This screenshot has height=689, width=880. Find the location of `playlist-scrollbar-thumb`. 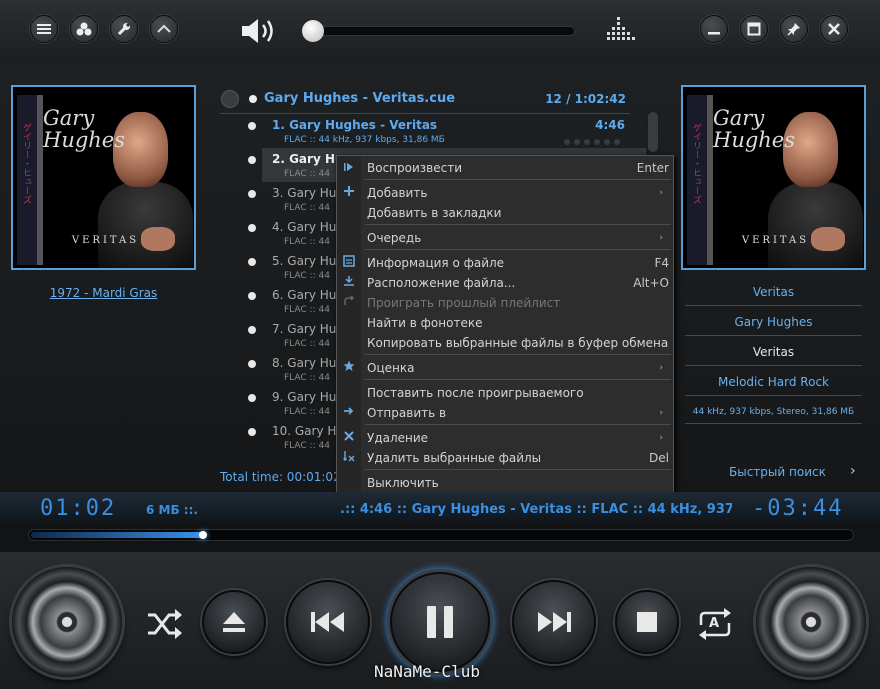

playlist-scrollbar-thumb is located at coordinates (653, 132).